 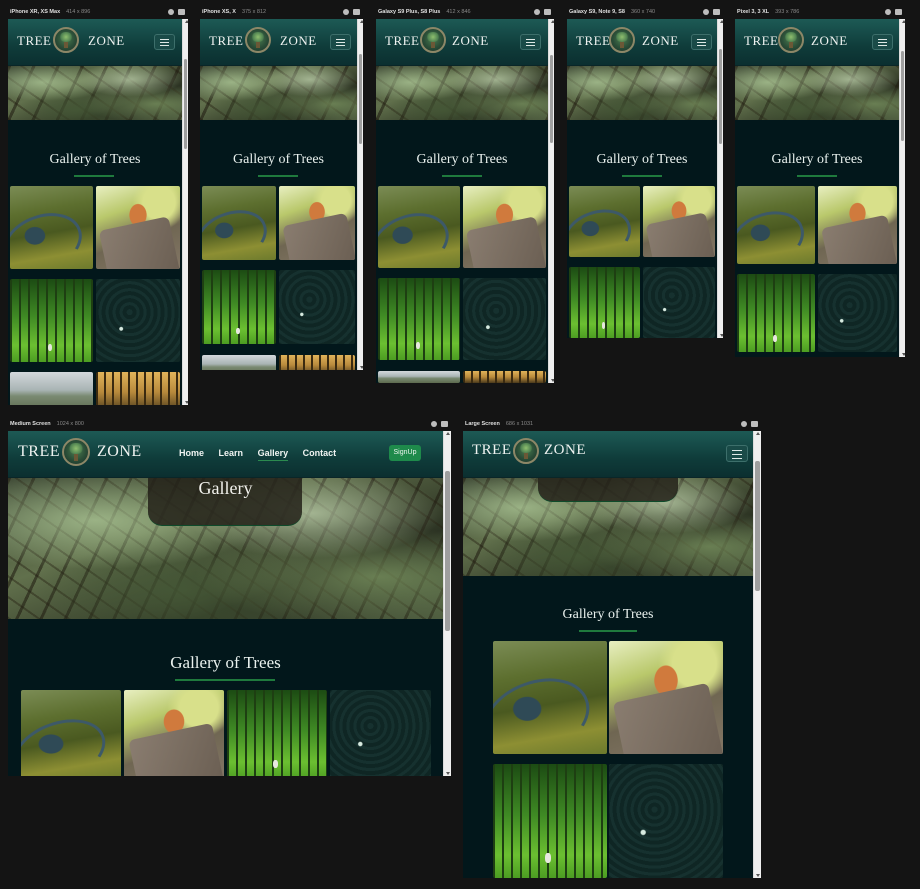 What do you see at coordinates (35, 12) in the screenshot?
I see `device-name: iPhone XR, XS Max` at bounding box center [35, 12].